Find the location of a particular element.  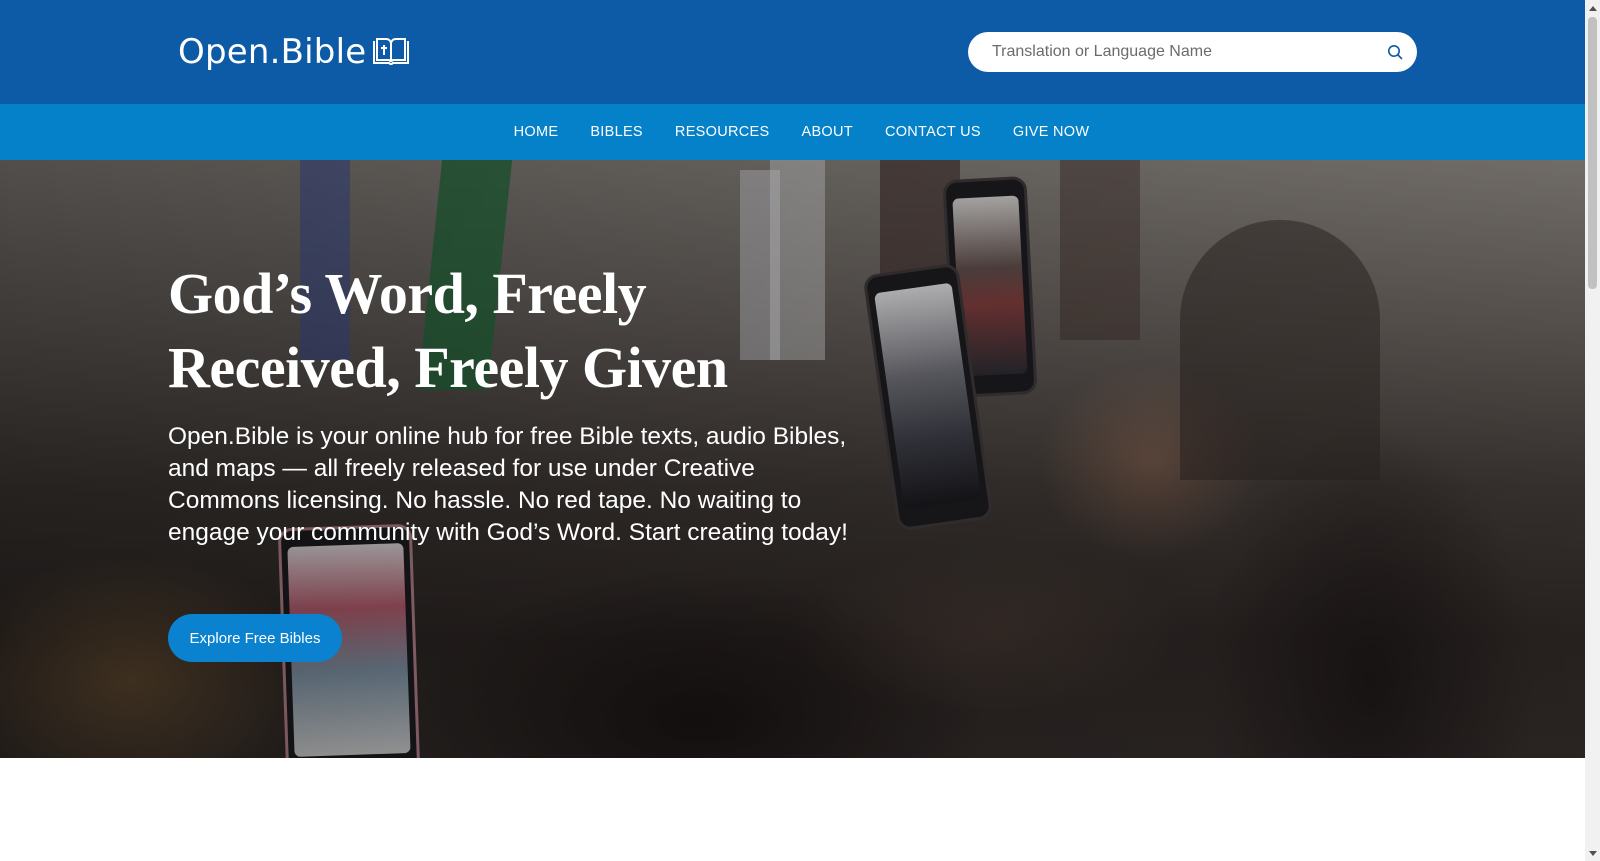

search-box is located at coordinates (1192, 52).